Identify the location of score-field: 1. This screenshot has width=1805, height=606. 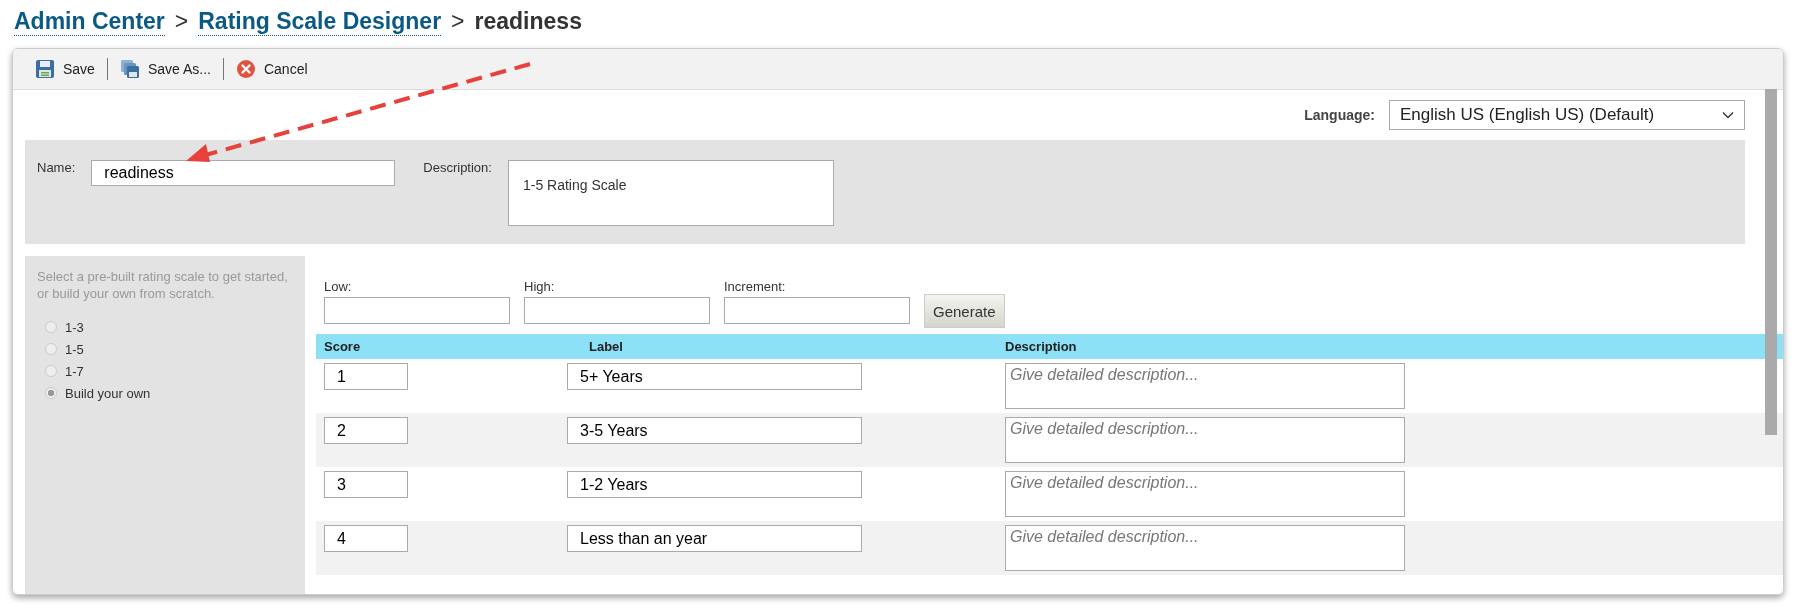
(366, 376).